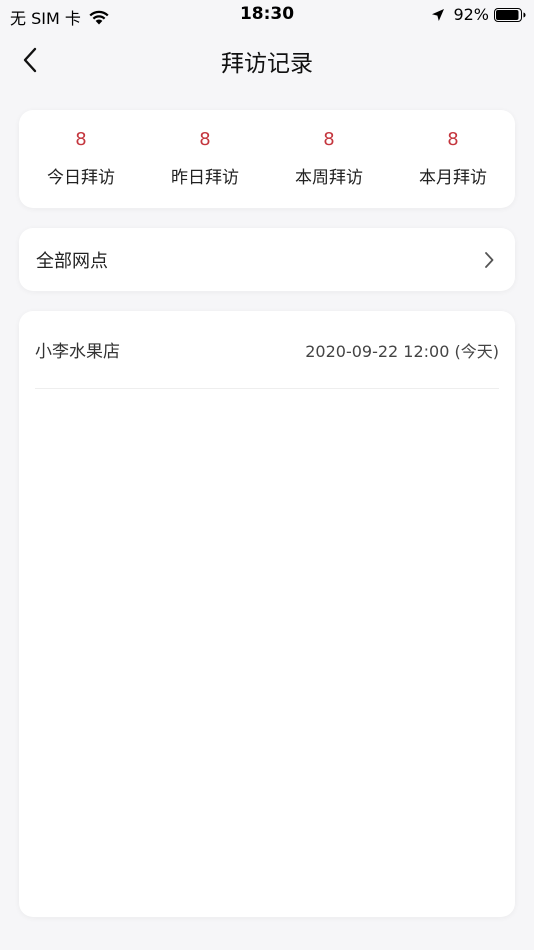 The width and height of the screenshot is (534, 950). I want to click on record-visit-time: 2020-09-22 12:00 (今天), so click(402, 351).